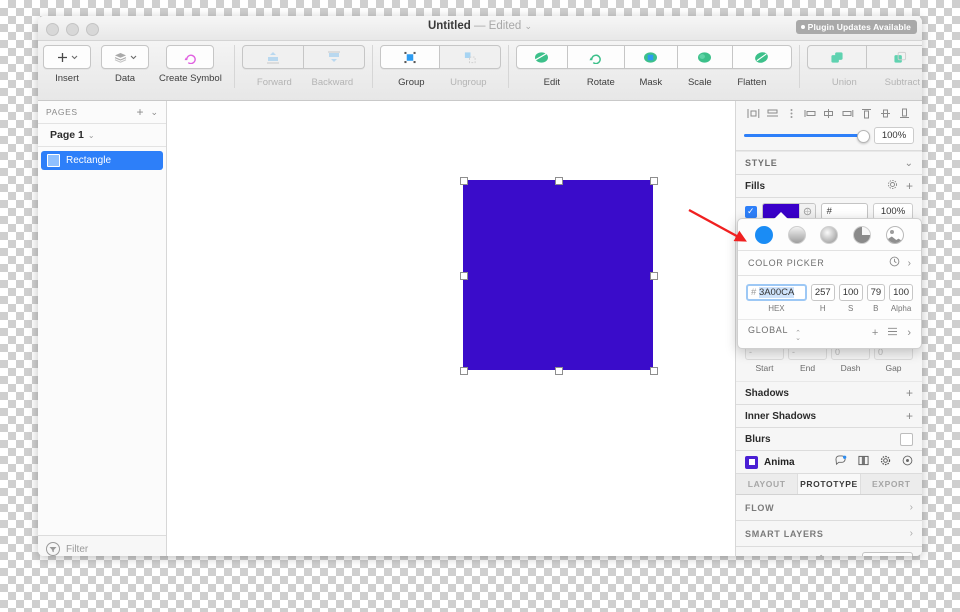 This screenshot has width=960, height=612. I want to click on align-bottom-icon, so click(904, 113).